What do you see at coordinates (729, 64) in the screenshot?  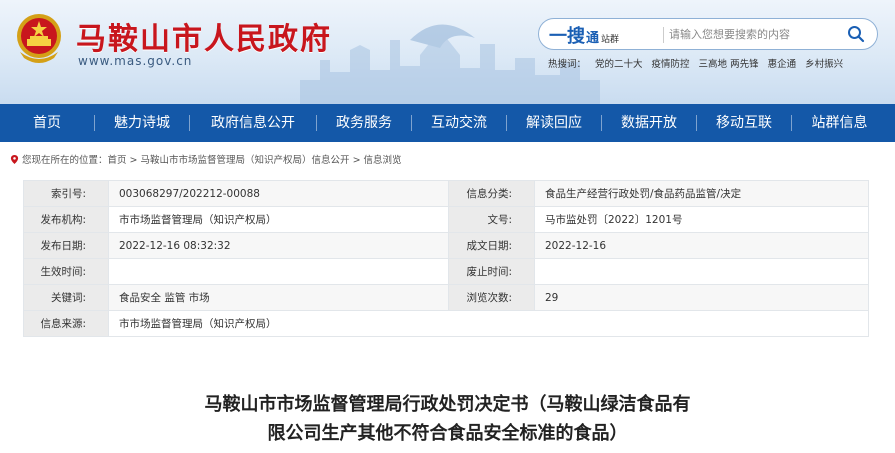 I see `hot-word: 三高地 两先锋` at bounding box center [729, 64].